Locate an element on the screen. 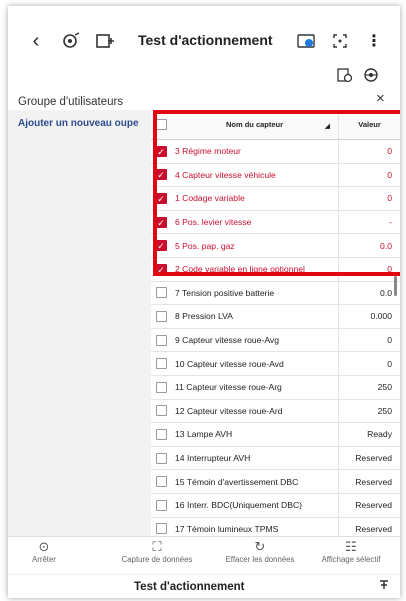  table-row: 8 Pression LVA 0.000 is located at coordinates (275, 317).